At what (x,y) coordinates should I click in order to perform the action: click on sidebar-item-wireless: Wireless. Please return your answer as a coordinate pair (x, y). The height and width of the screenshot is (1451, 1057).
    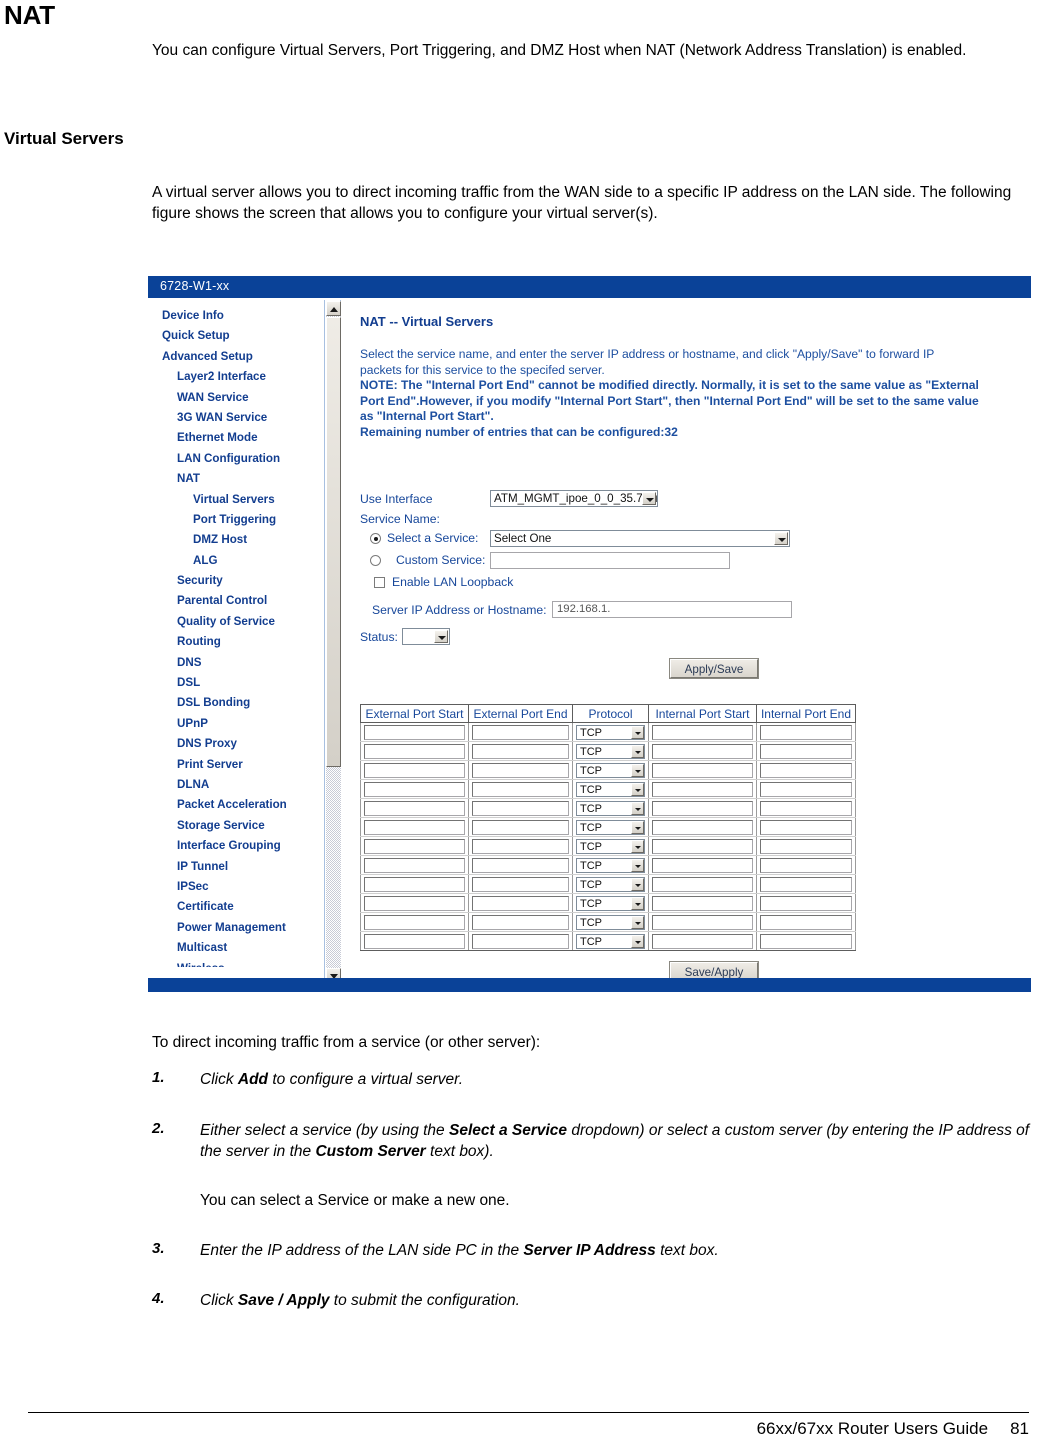
    Looking at the image, I should click on (234, 963).